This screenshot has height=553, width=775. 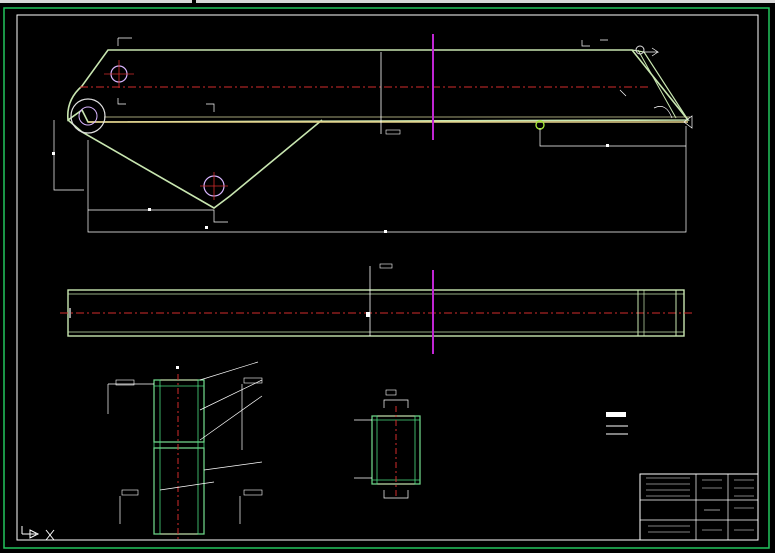 I want to click on root-pin-hole, so click(x=88, y=116).